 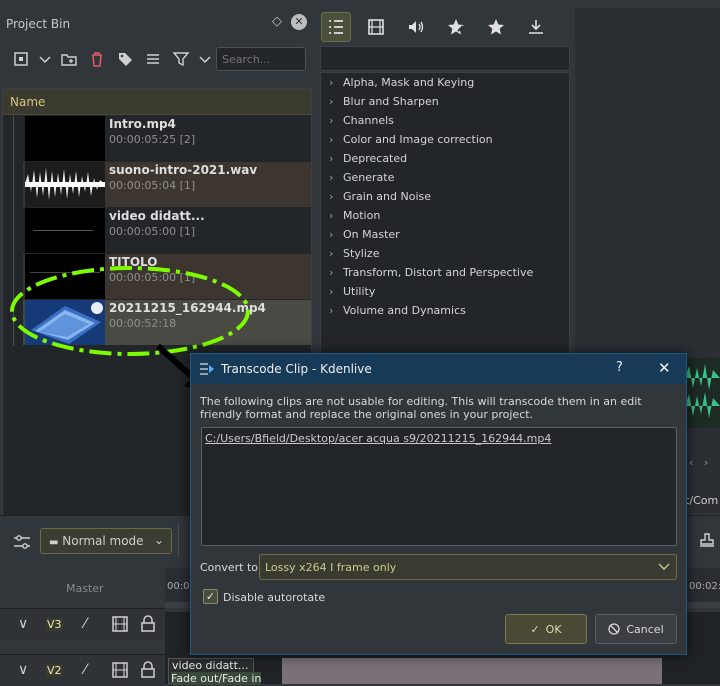 I want to click on effect-category: › Deprecated, so click(x=368, y=161).